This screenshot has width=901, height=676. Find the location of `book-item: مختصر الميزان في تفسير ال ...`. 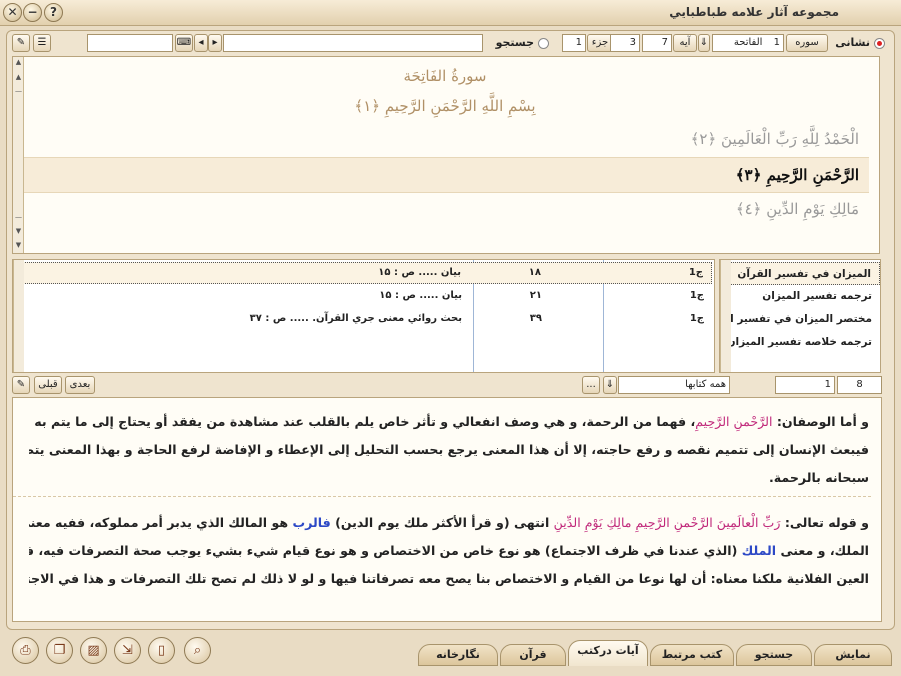

book-item: مختصر الميزان في تفسير ال ... is located at coordinates (800, 319).